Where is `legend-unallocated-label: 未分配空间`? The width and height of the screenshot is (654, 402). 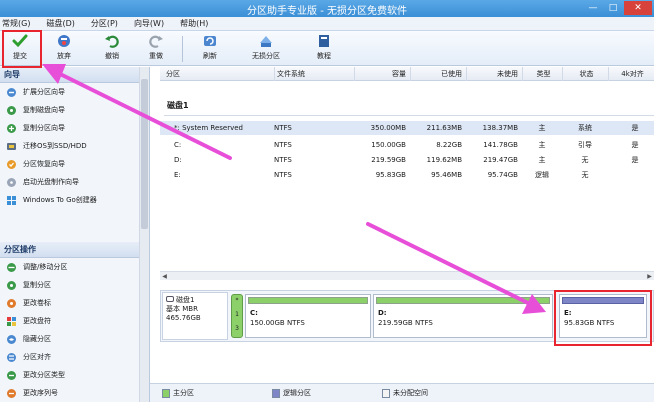
legend-unallocated-label: 未分配空间 is located at coordinates (410, 393).